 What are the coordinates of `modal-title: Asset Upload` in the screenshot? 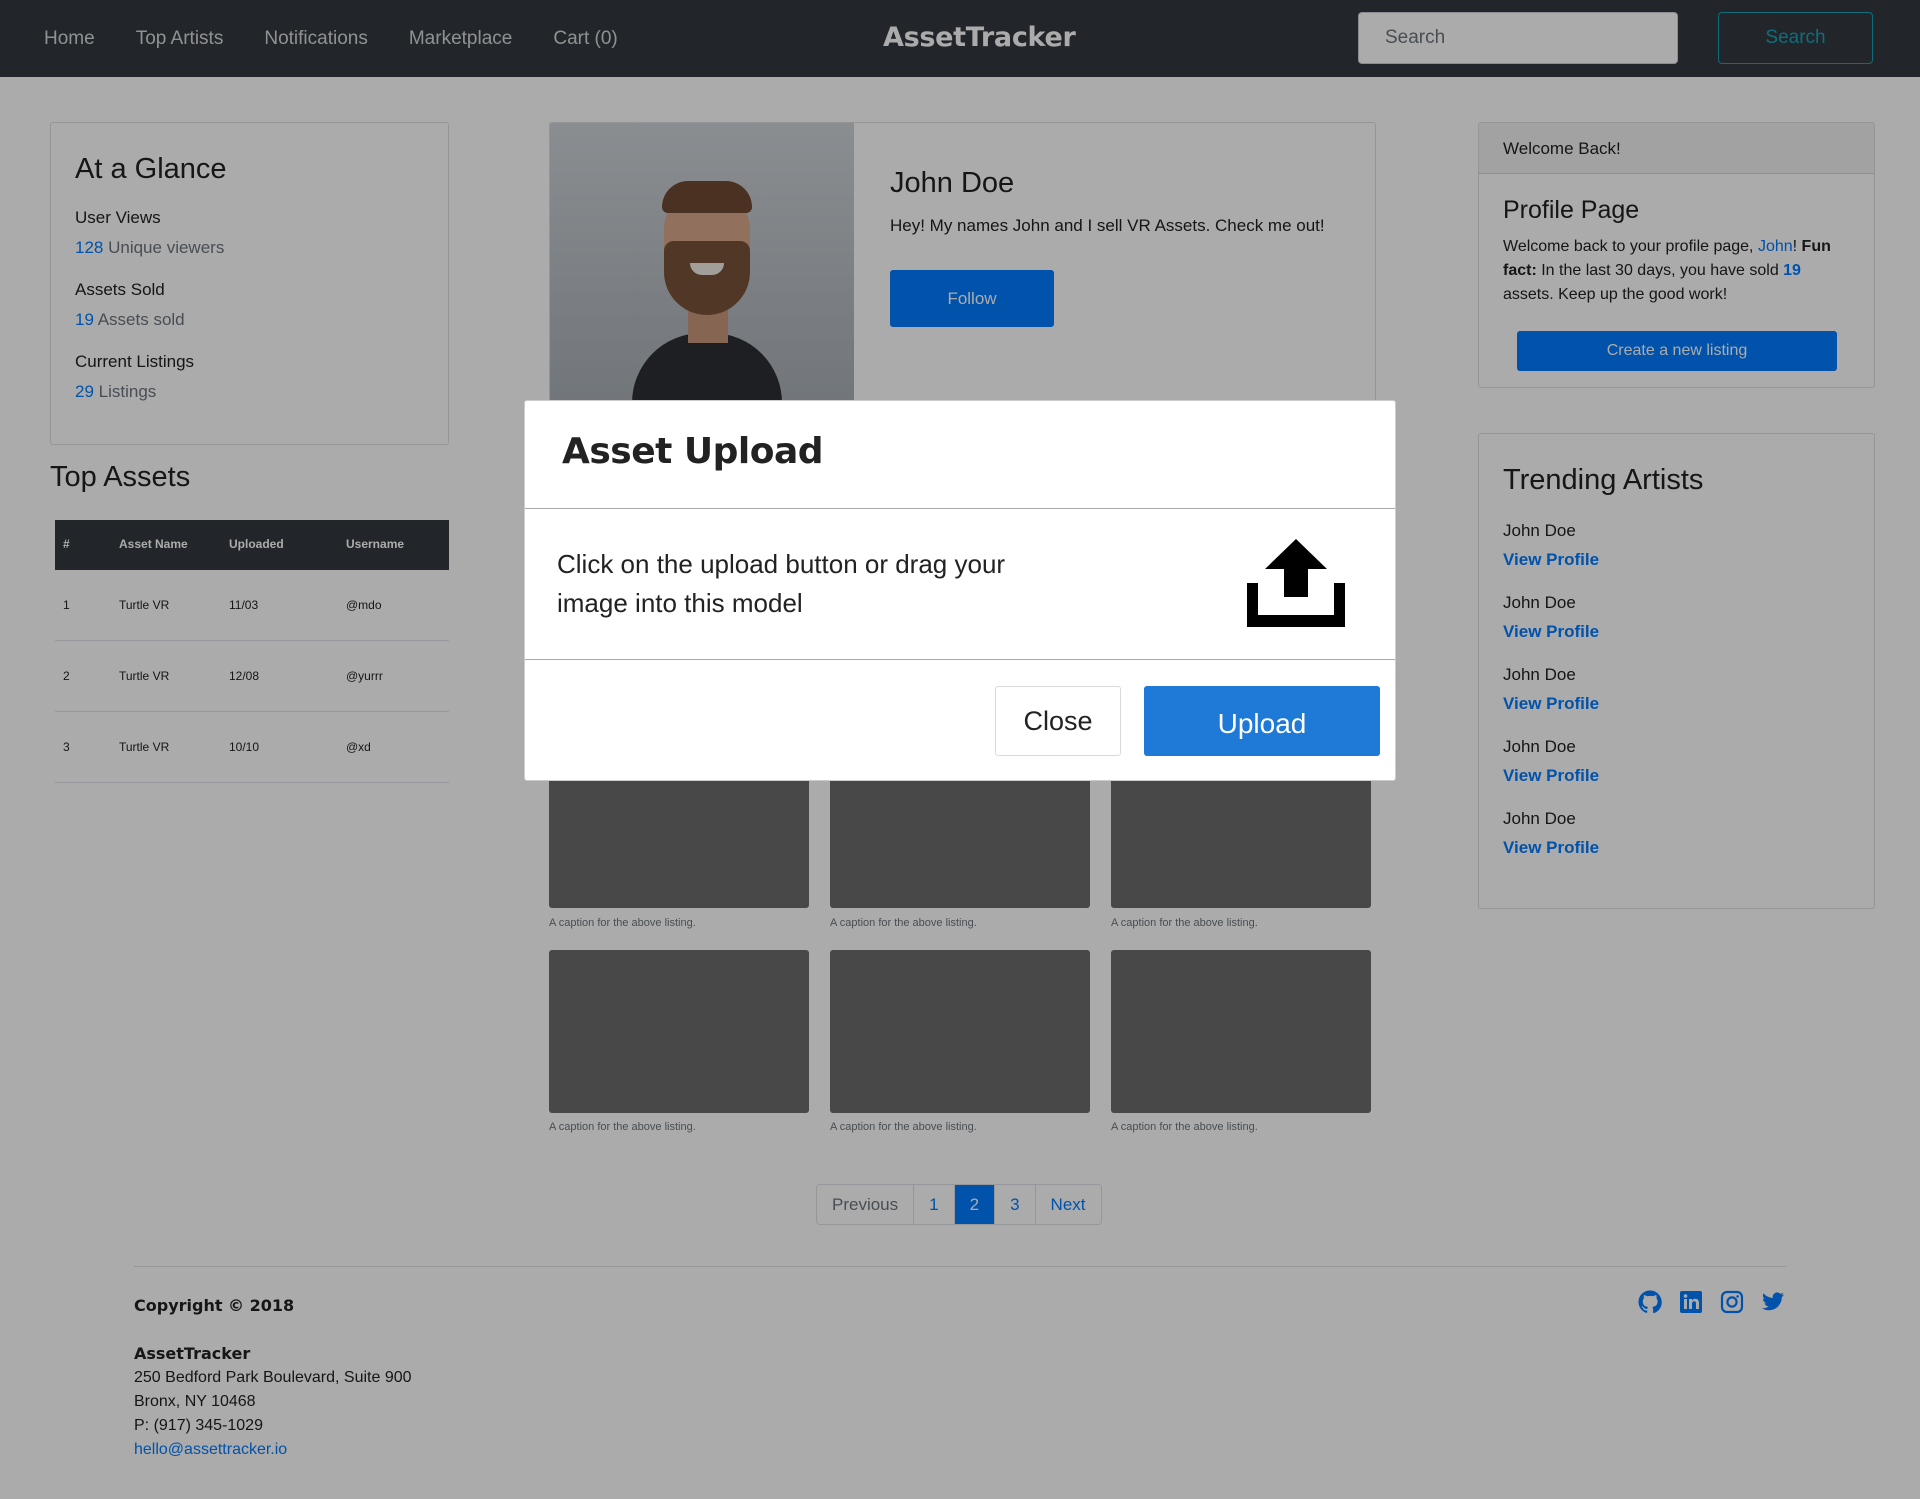 It's located at (693, 451).